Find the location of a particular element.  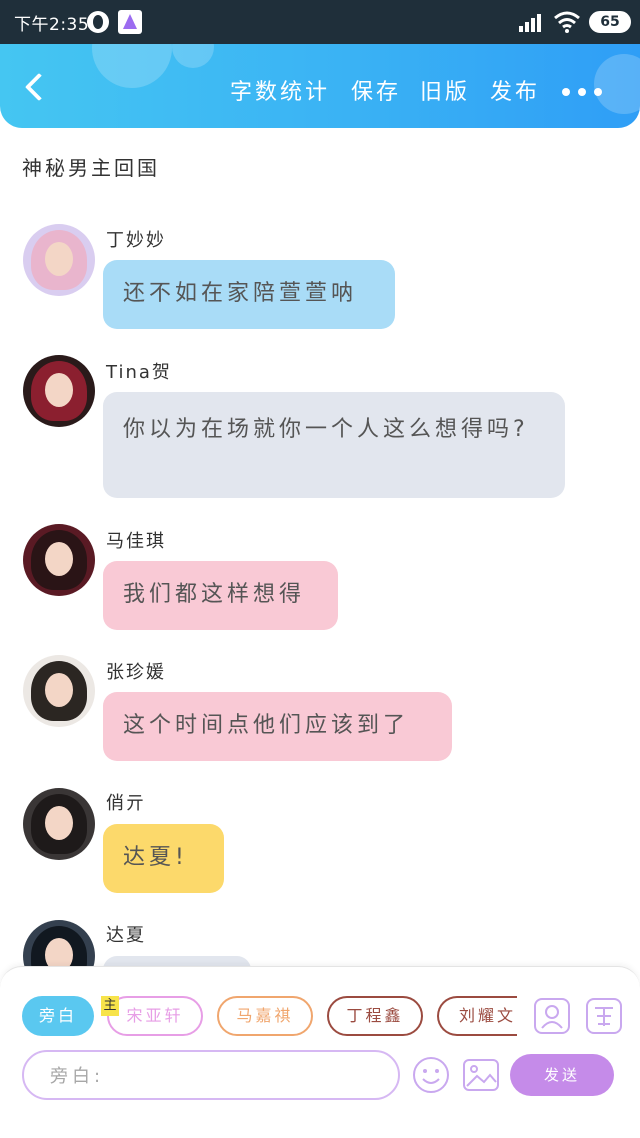

role-chip-ding-chengxin: 丁程鑫 is located at coordinates (375, 1016).